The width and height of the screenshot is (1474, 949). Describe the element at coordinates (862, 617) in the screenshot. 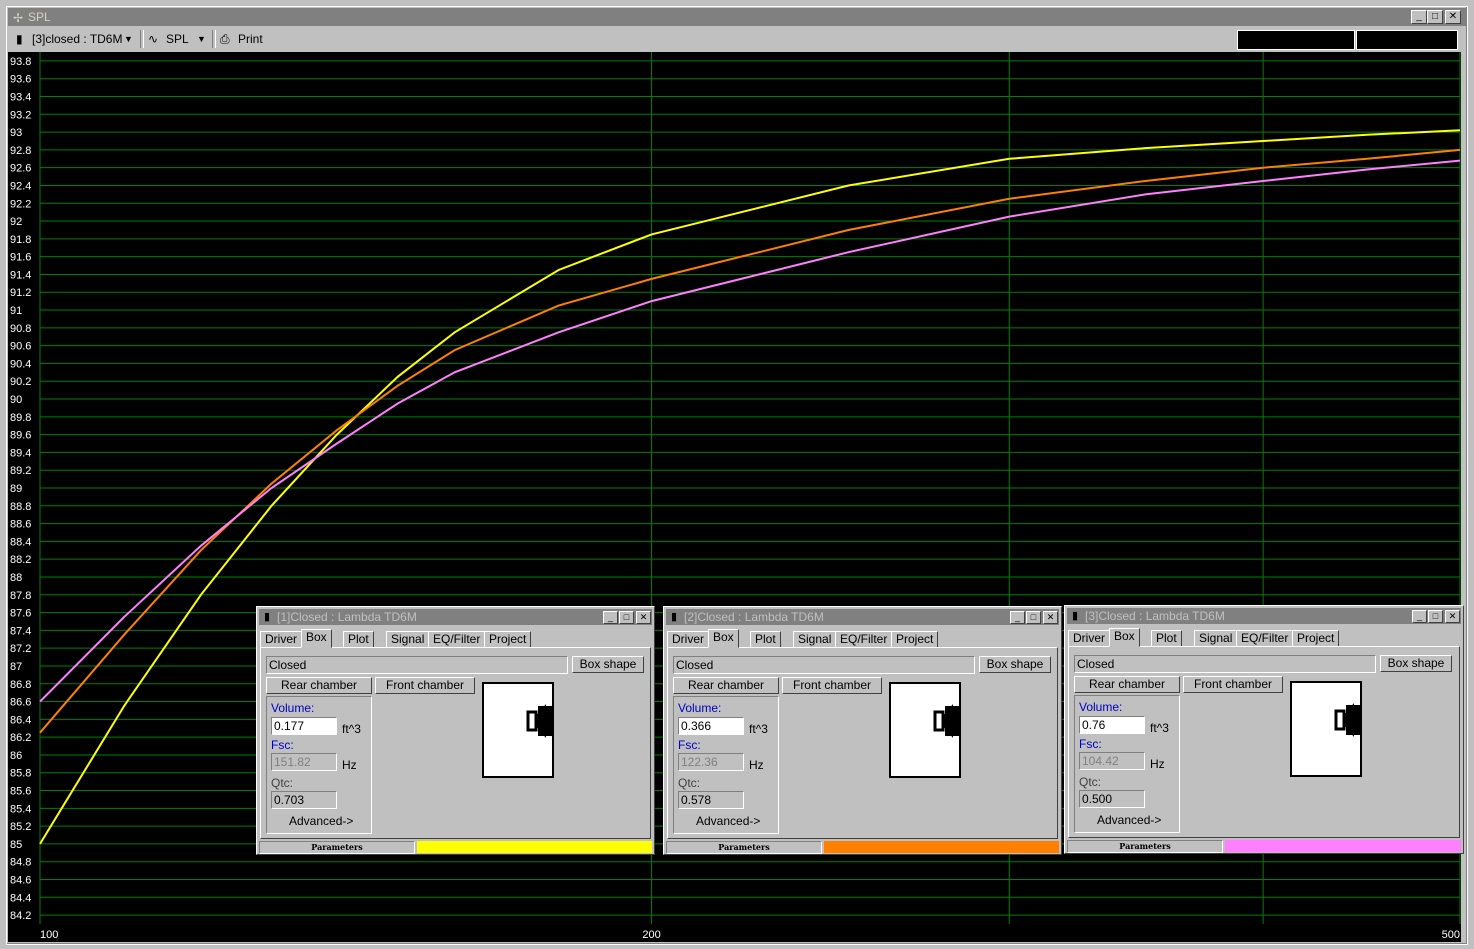

I see `panel-title-bar: ▮ [2]Closed : Lambda TD6M _ □ ✕` at that location.